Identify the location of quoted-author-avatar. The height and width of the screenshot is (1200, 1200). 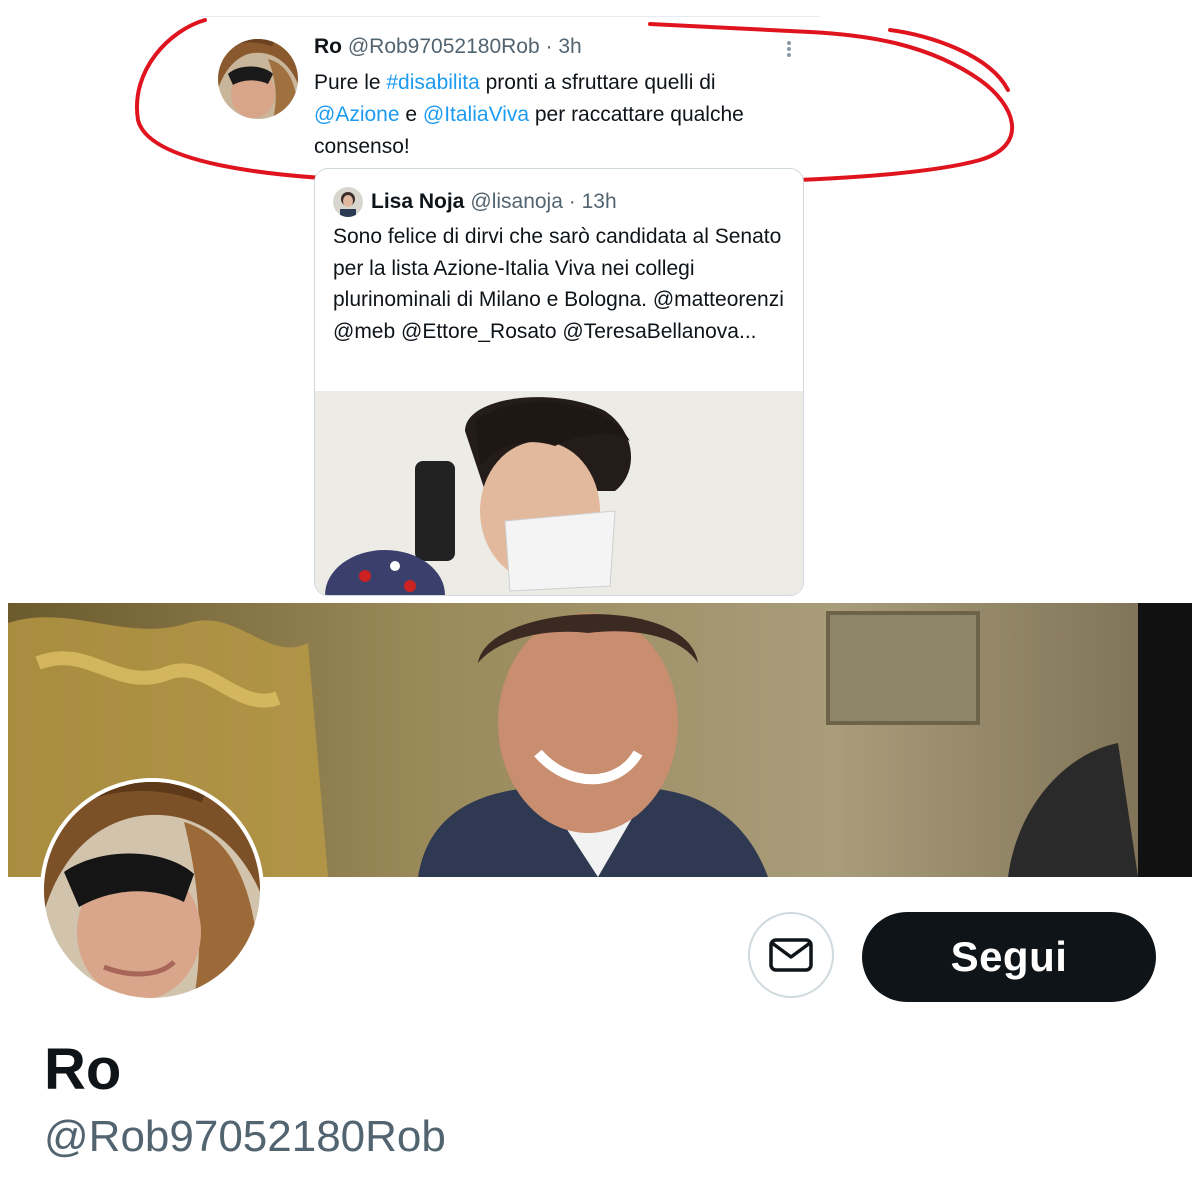
(348, 202).